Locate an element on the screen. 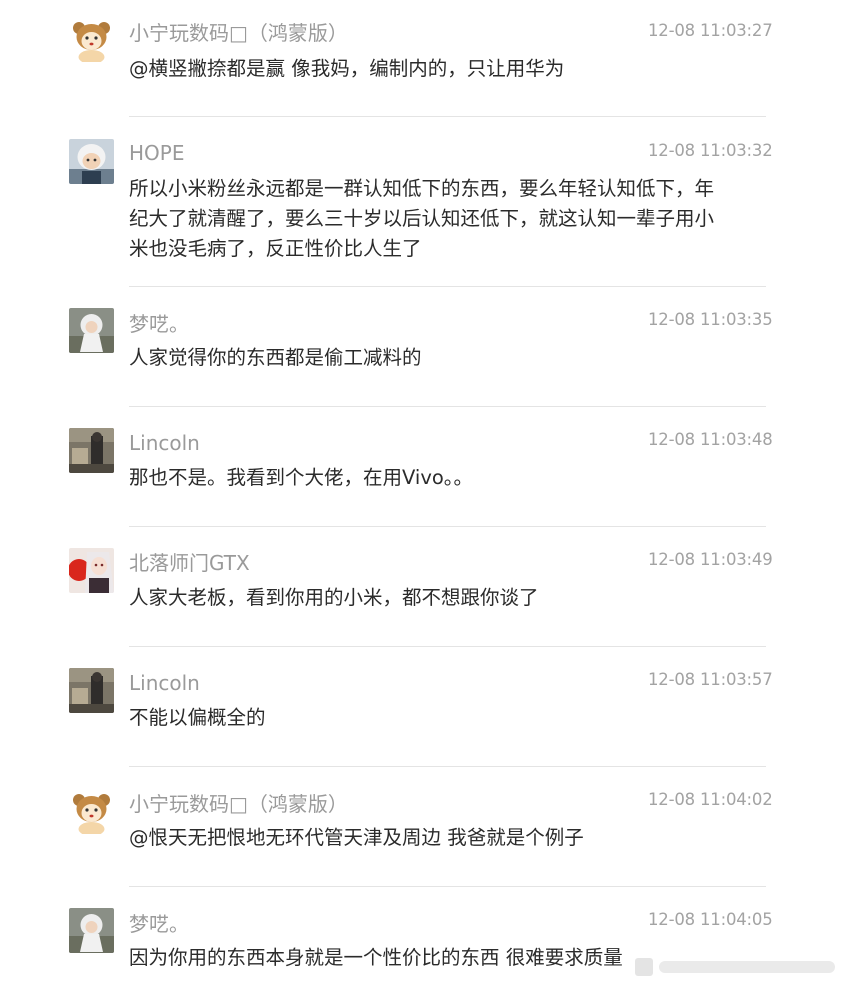  timestamp: 12-08 11:03:35 is located at coordinates (710, 319).